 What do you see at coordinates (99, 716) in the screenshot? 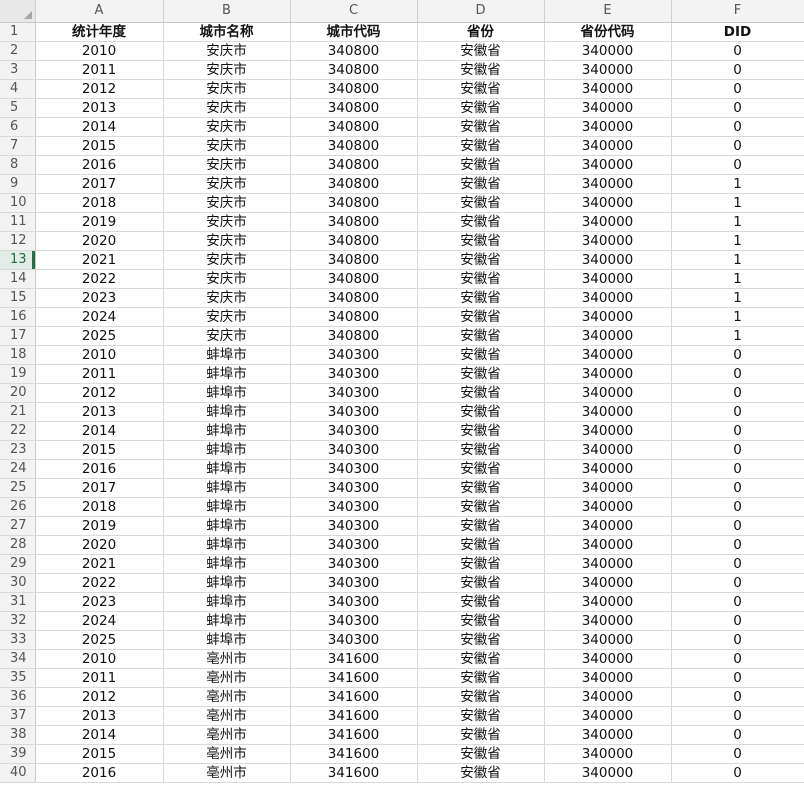
I see `cell-year: 2013` at bounding box center [99, 716].